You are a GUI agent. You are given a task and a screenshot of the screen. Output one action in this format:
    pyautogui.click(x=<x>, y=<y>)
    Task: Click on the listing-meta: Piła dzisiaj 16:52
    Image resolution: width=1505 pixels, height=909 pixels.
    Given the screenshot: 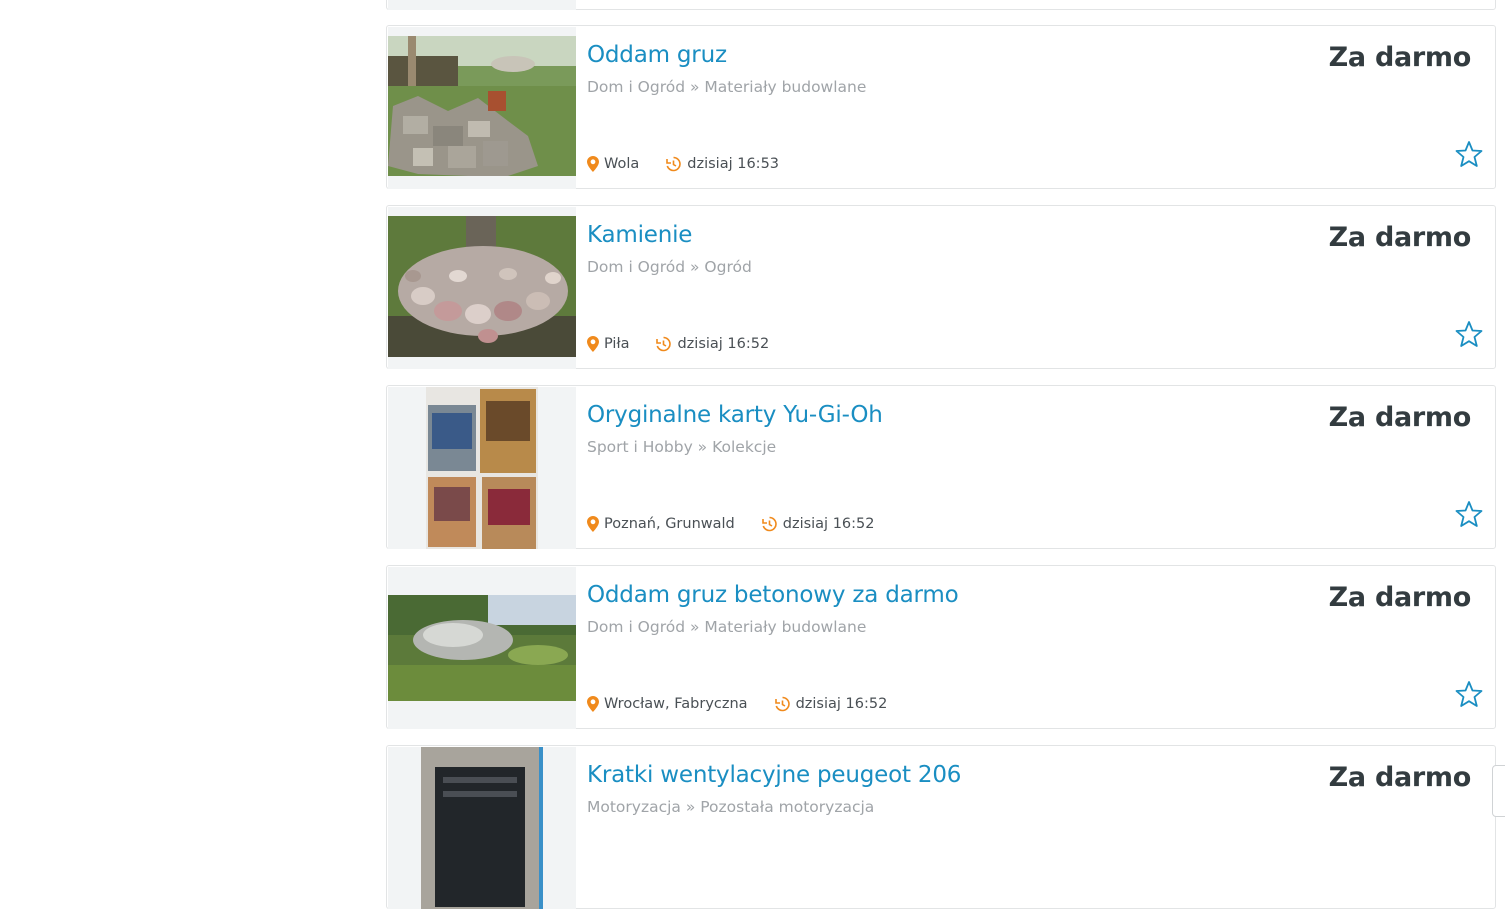 What is the action you would take?
    pyautogui.click(x=678, y=344)
    